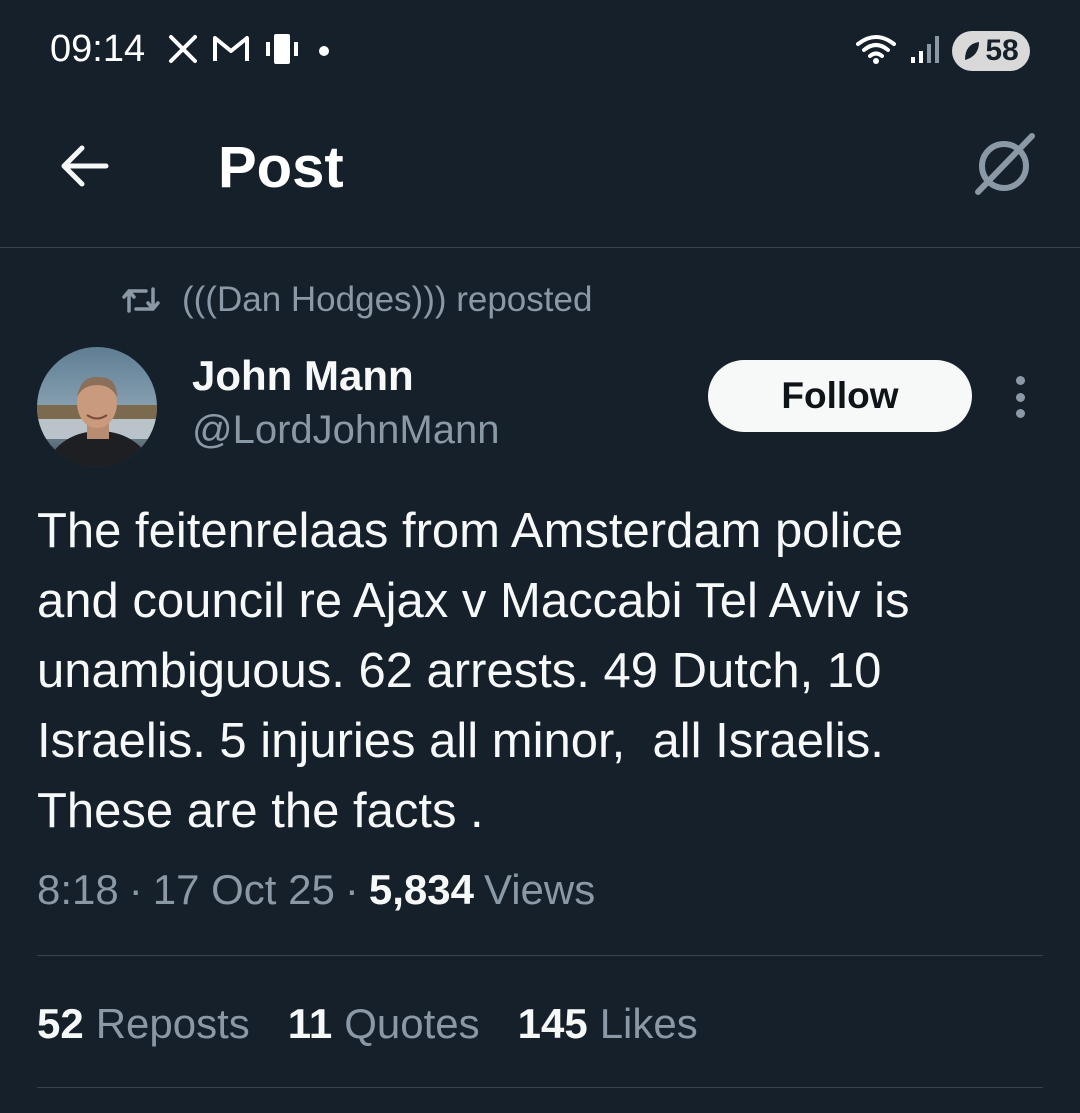 The width and height of the screenshot is (1080, 1113). I want to click on author-handle: @LordJohnMann, so click(345, 430).